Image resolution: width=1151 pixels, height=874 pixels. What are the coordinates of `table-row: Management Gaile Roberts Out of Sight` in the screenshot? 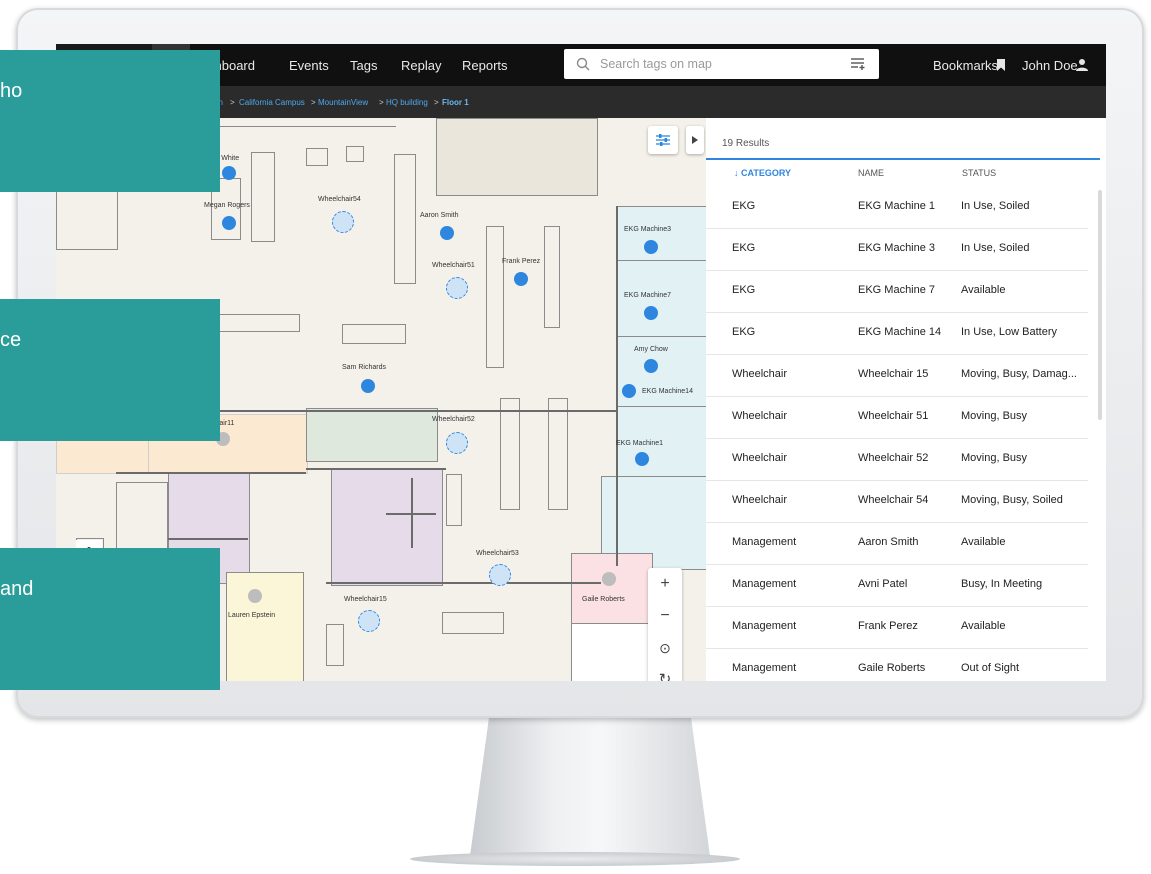 It's located at (897, 664).